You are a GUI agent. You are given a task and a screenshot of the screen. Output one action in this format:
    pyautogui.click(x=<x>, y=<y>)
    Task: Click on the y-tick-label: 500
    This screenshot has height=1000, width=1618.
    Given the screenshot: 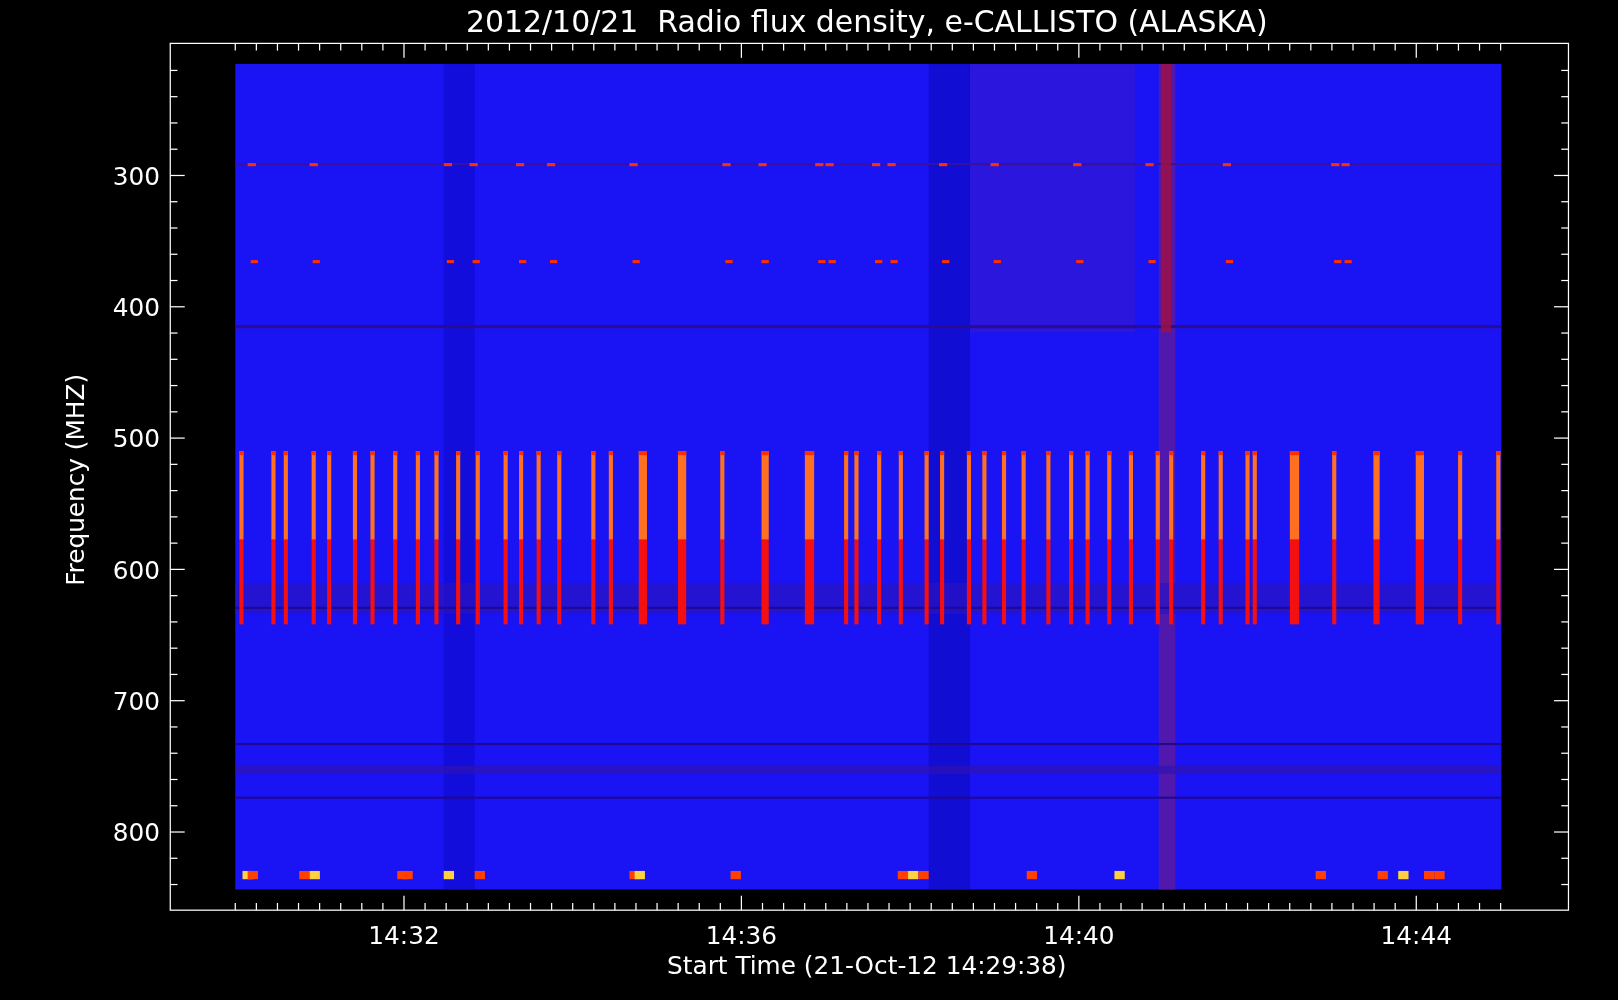 What is the action you would take?
    pyautogui.click(x=136, y=439)
    